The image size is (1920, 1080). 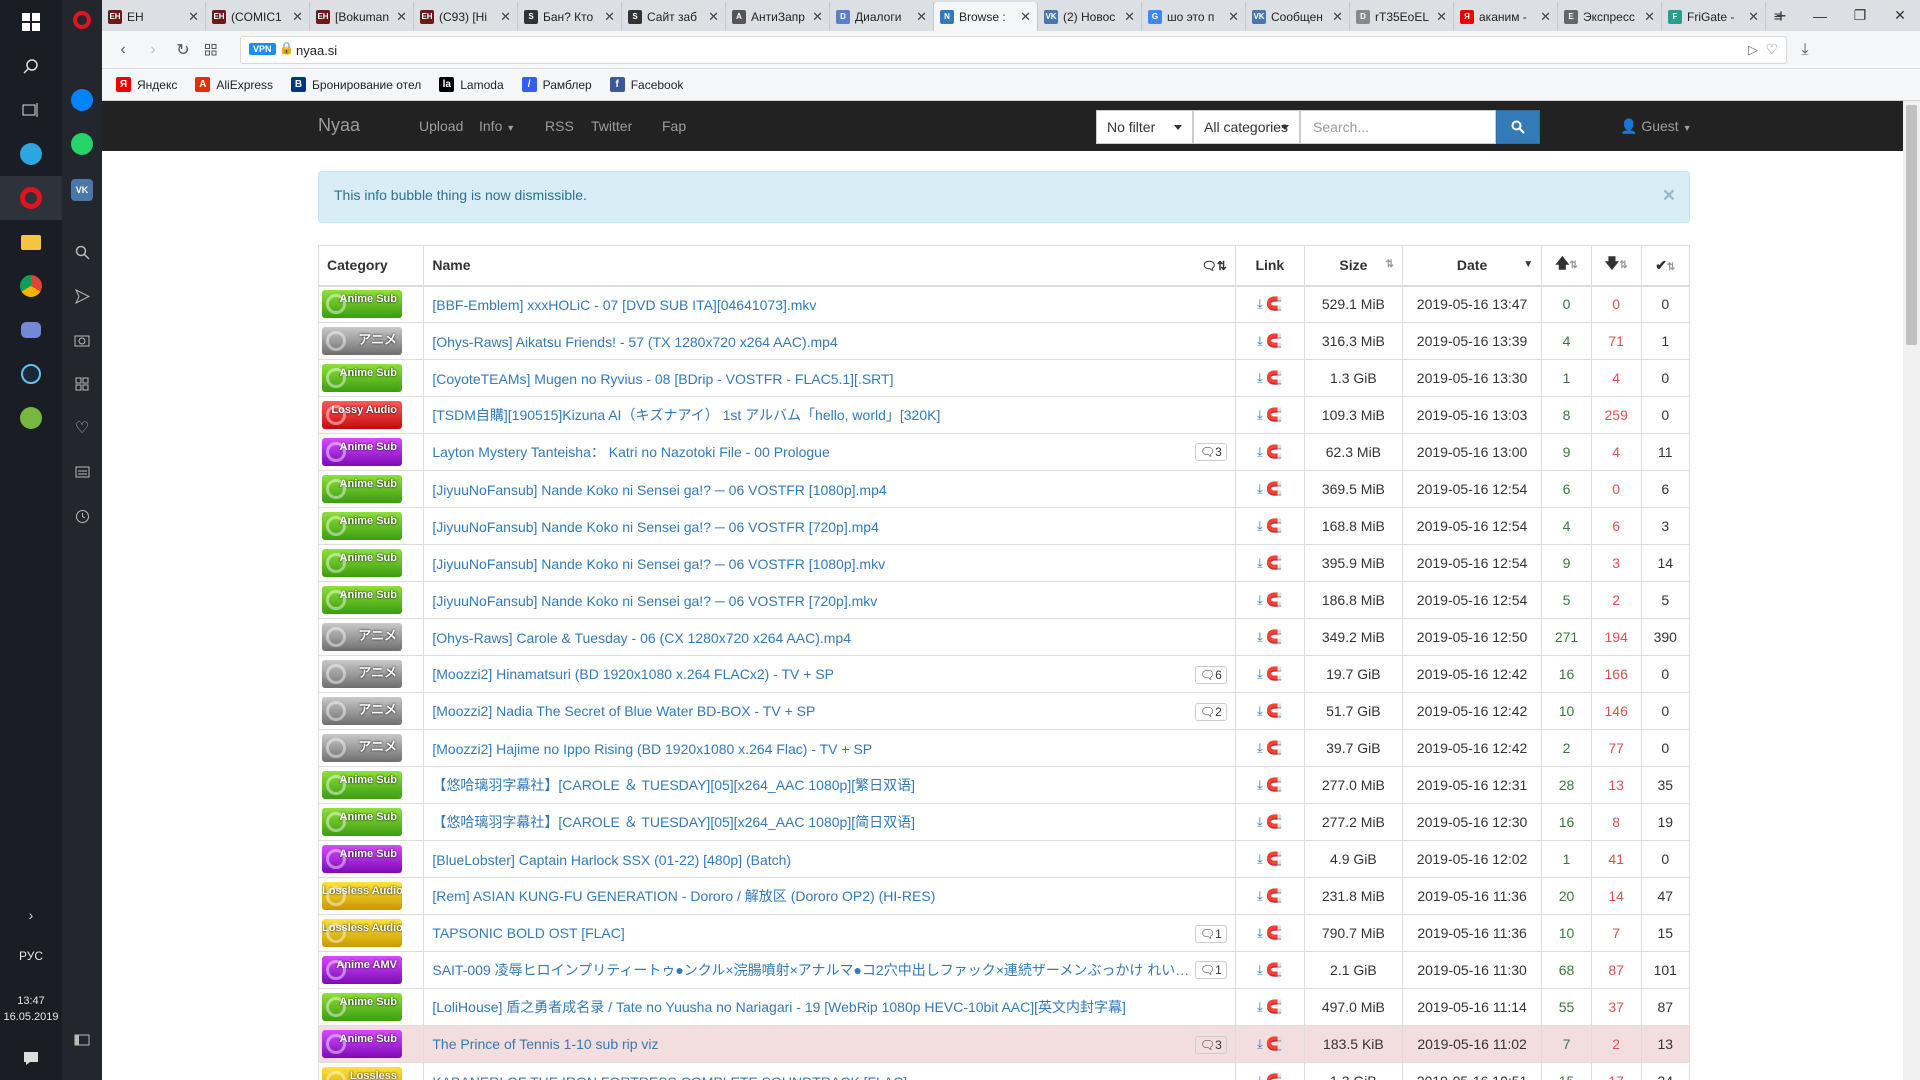 What do you see at coordinates (1771, 49) in the screenshot?
I see `bookmark-heart-icon: ♡` at bounding box center [1771, 49].